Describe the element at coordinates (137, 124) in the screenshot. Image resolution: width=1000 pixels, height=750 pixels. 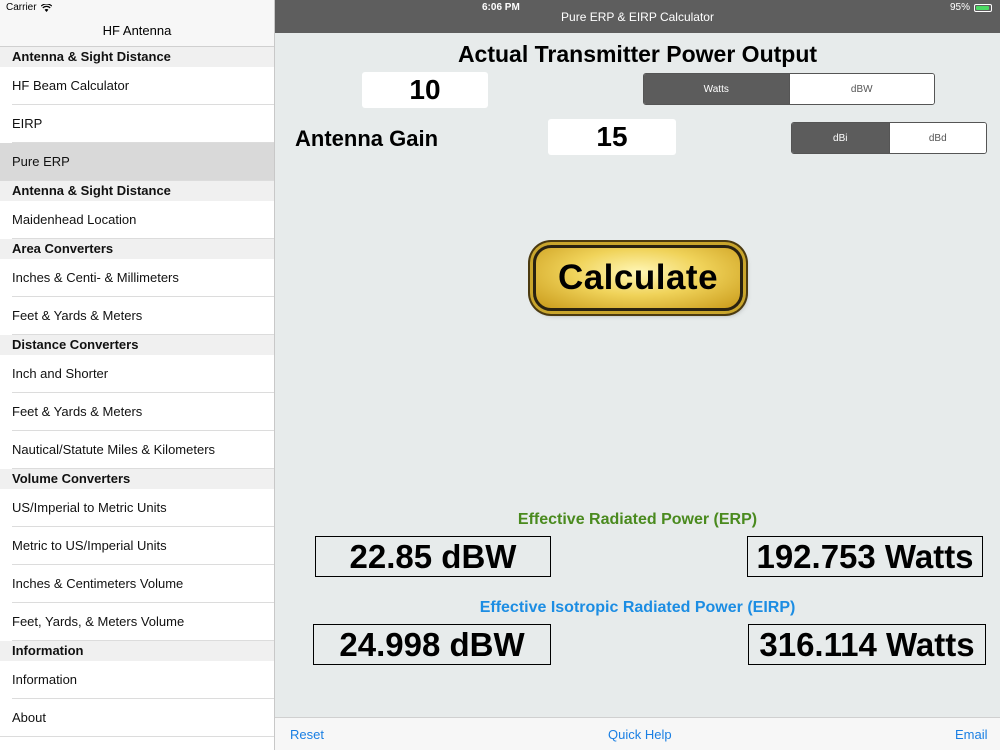
I see `sidebar-item-eirp: EIRP` at that location.